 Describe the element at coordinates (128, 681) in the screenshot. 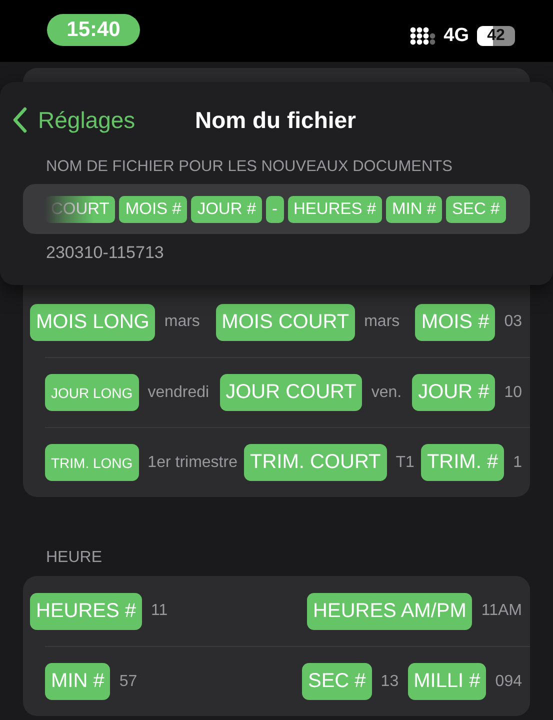

I see `example-value: 57` at that location.